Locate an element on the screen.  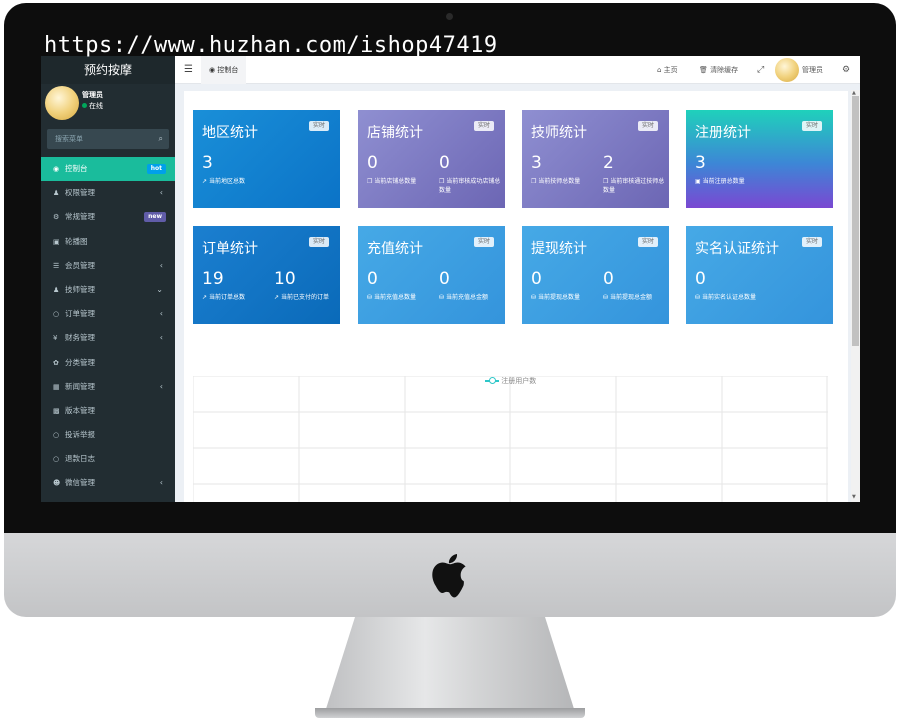
home-link: ⌂ 主页 is located at coordinates (667, 70).